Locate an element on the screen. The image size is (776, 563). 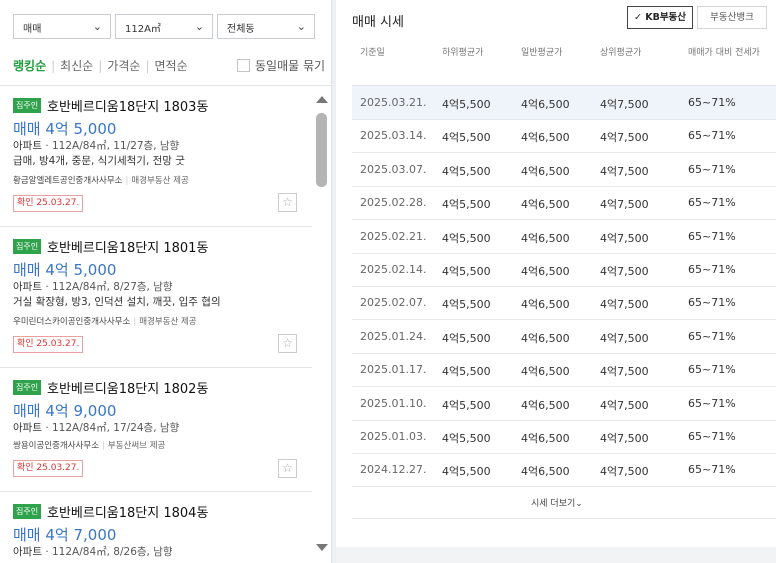
listing-spec: 아파트 · 112A/84㎡, 11/27층, 남향 is located at coordinates (96, 145).